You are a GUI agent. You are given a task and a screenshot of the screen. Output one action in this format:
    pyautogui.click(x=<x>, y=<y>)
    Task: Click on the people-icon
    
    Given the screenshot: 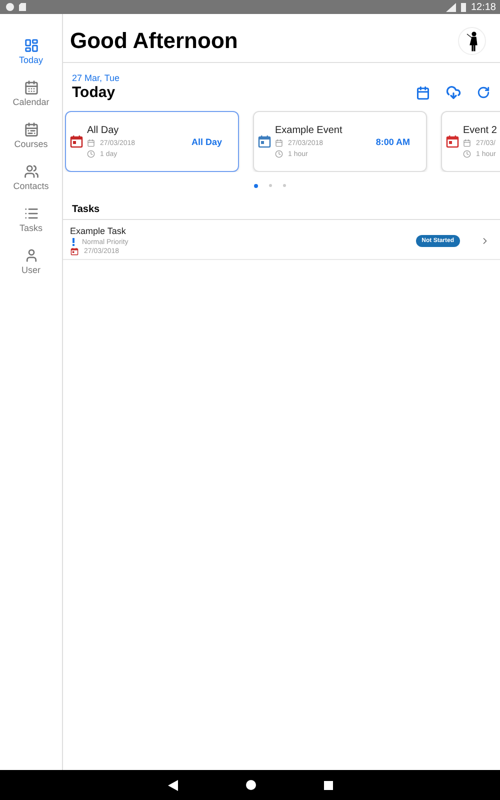 What is the action you would take?
    pyautogui.click(x=31, y=171)
    